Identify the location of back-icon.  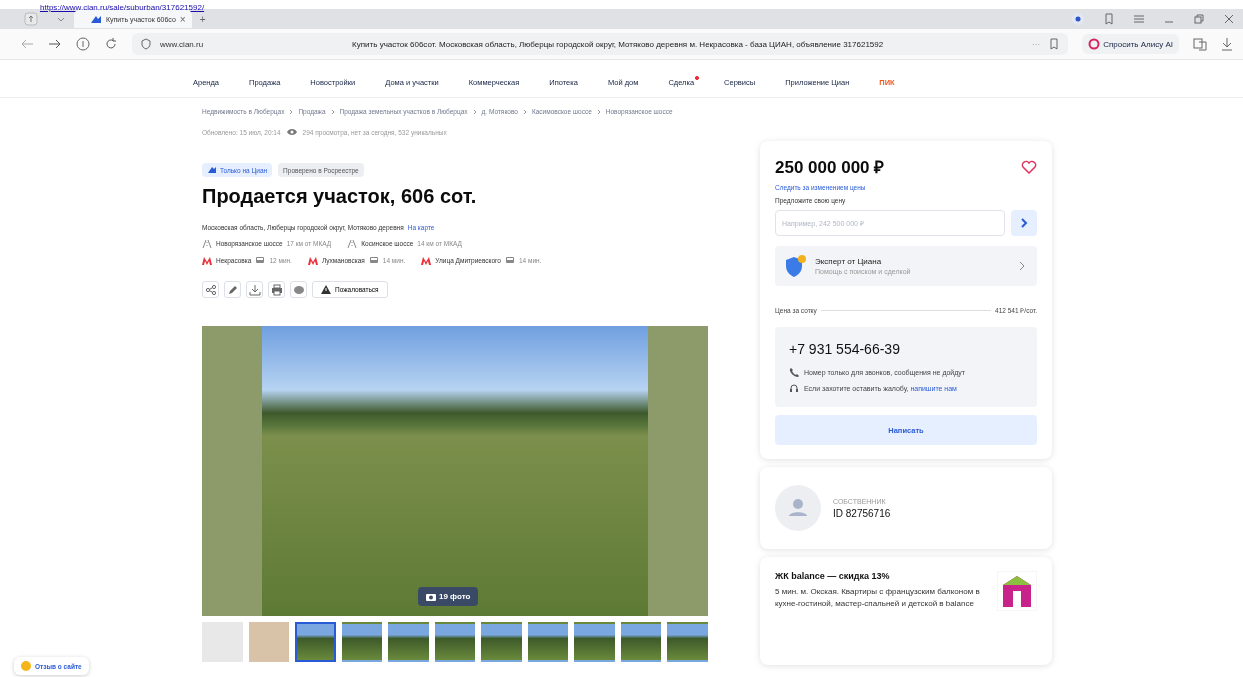
(27, 44).